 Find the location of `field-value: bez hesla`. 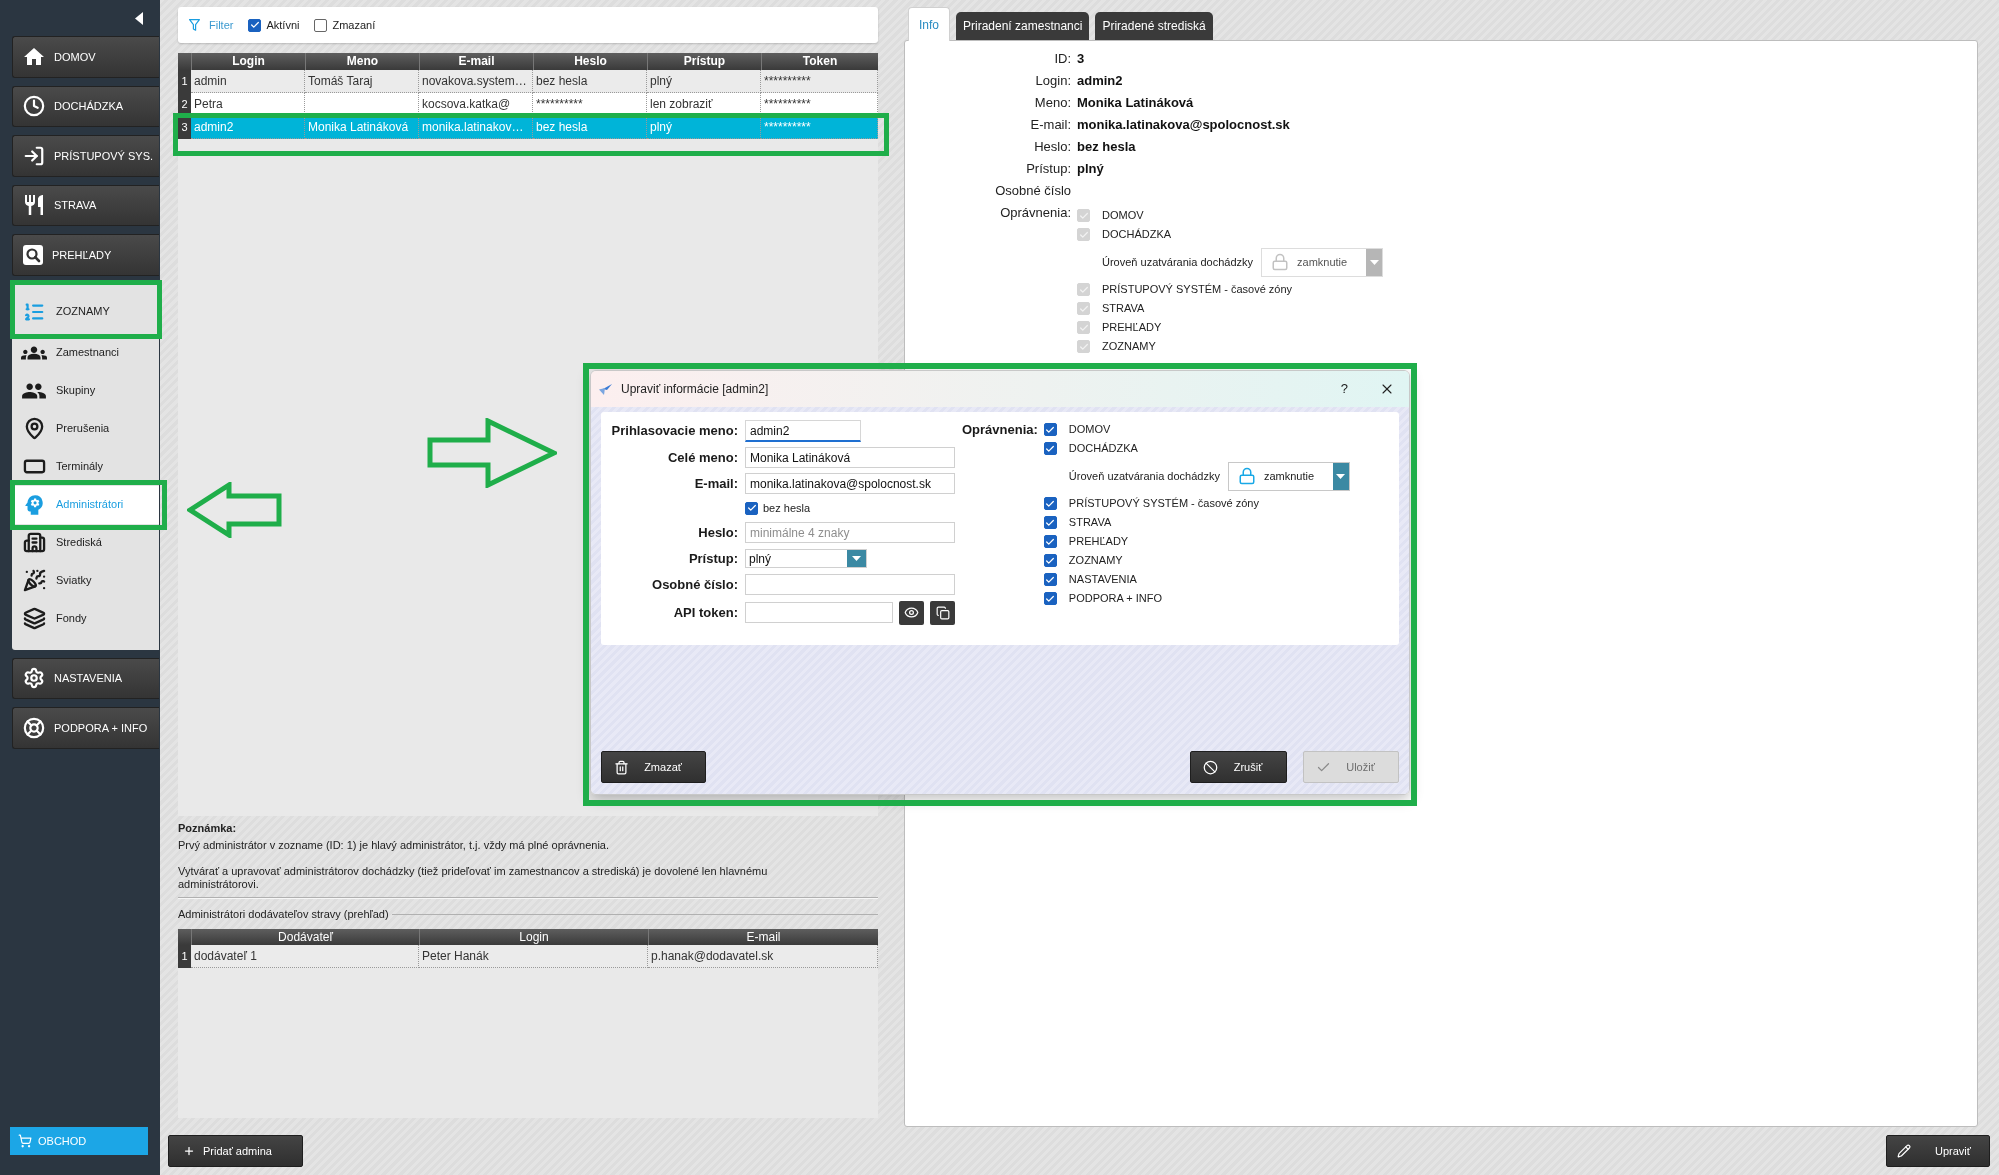

field-value: bez hesla is located at coordinates (1106, 147).